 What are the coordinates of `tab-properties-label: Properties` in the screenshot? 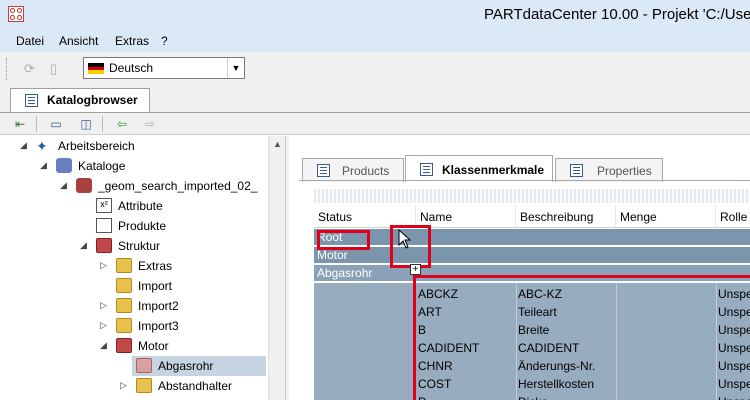 It's located at (624, 171).